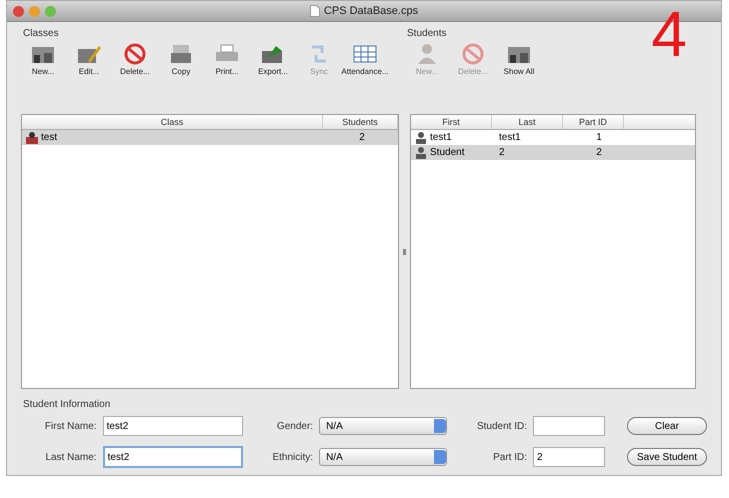 This screenshot has width=729, height=498. I want to click on gender-dropdown: N/A, so click(383, 426).